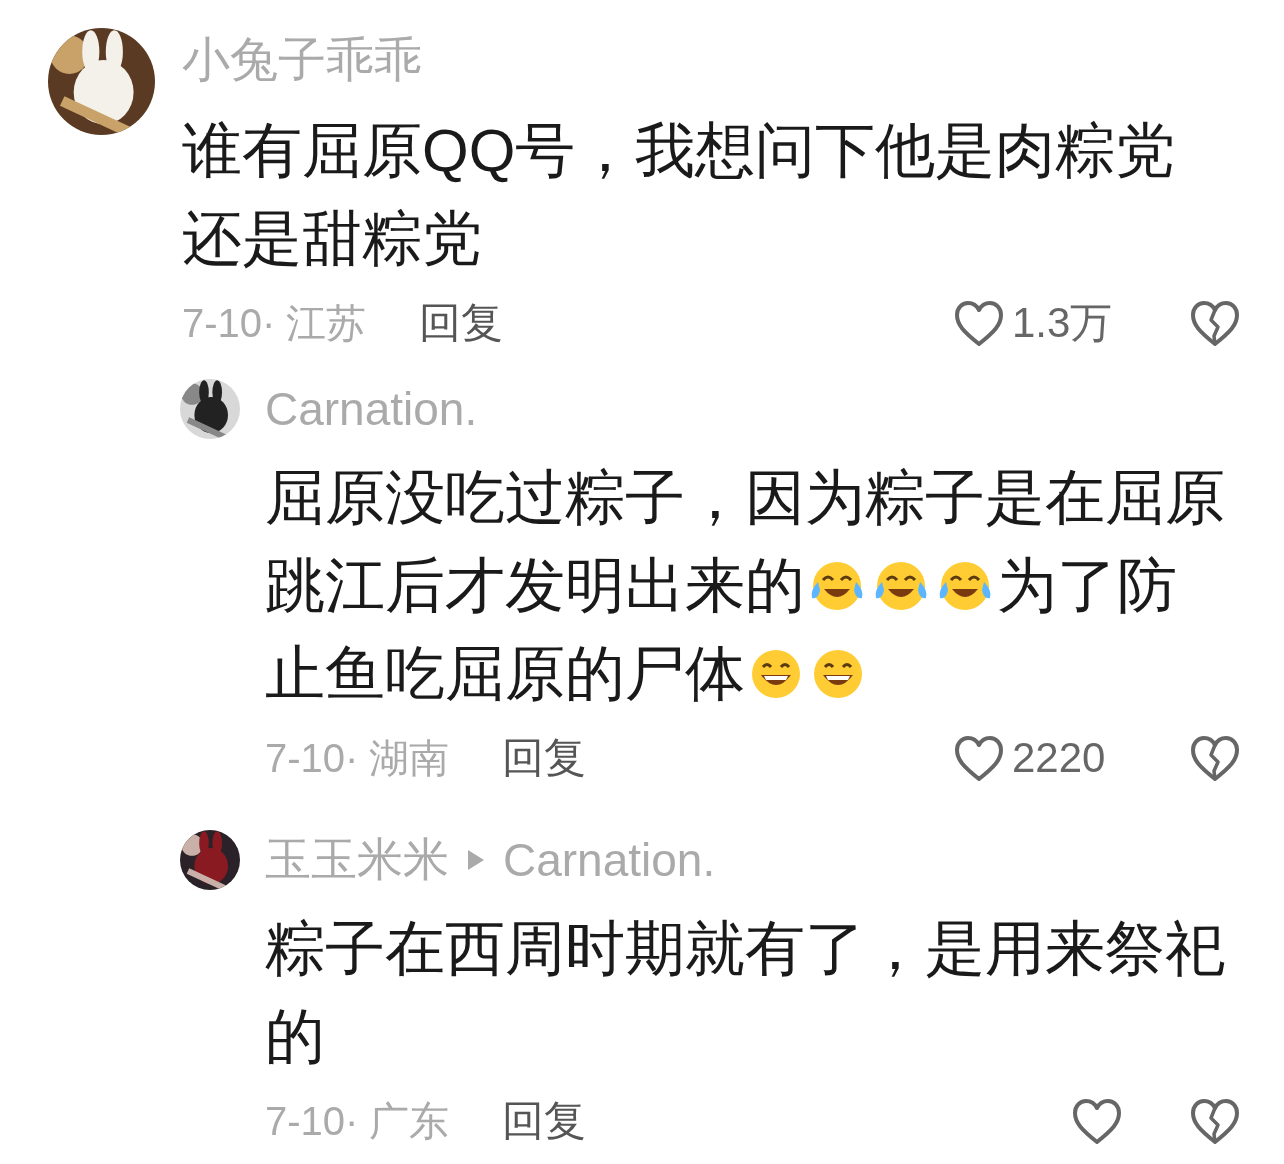 The image size is (1284, 1164). I want to click on date-location: 7-10· 广东, so click(357, 1121).